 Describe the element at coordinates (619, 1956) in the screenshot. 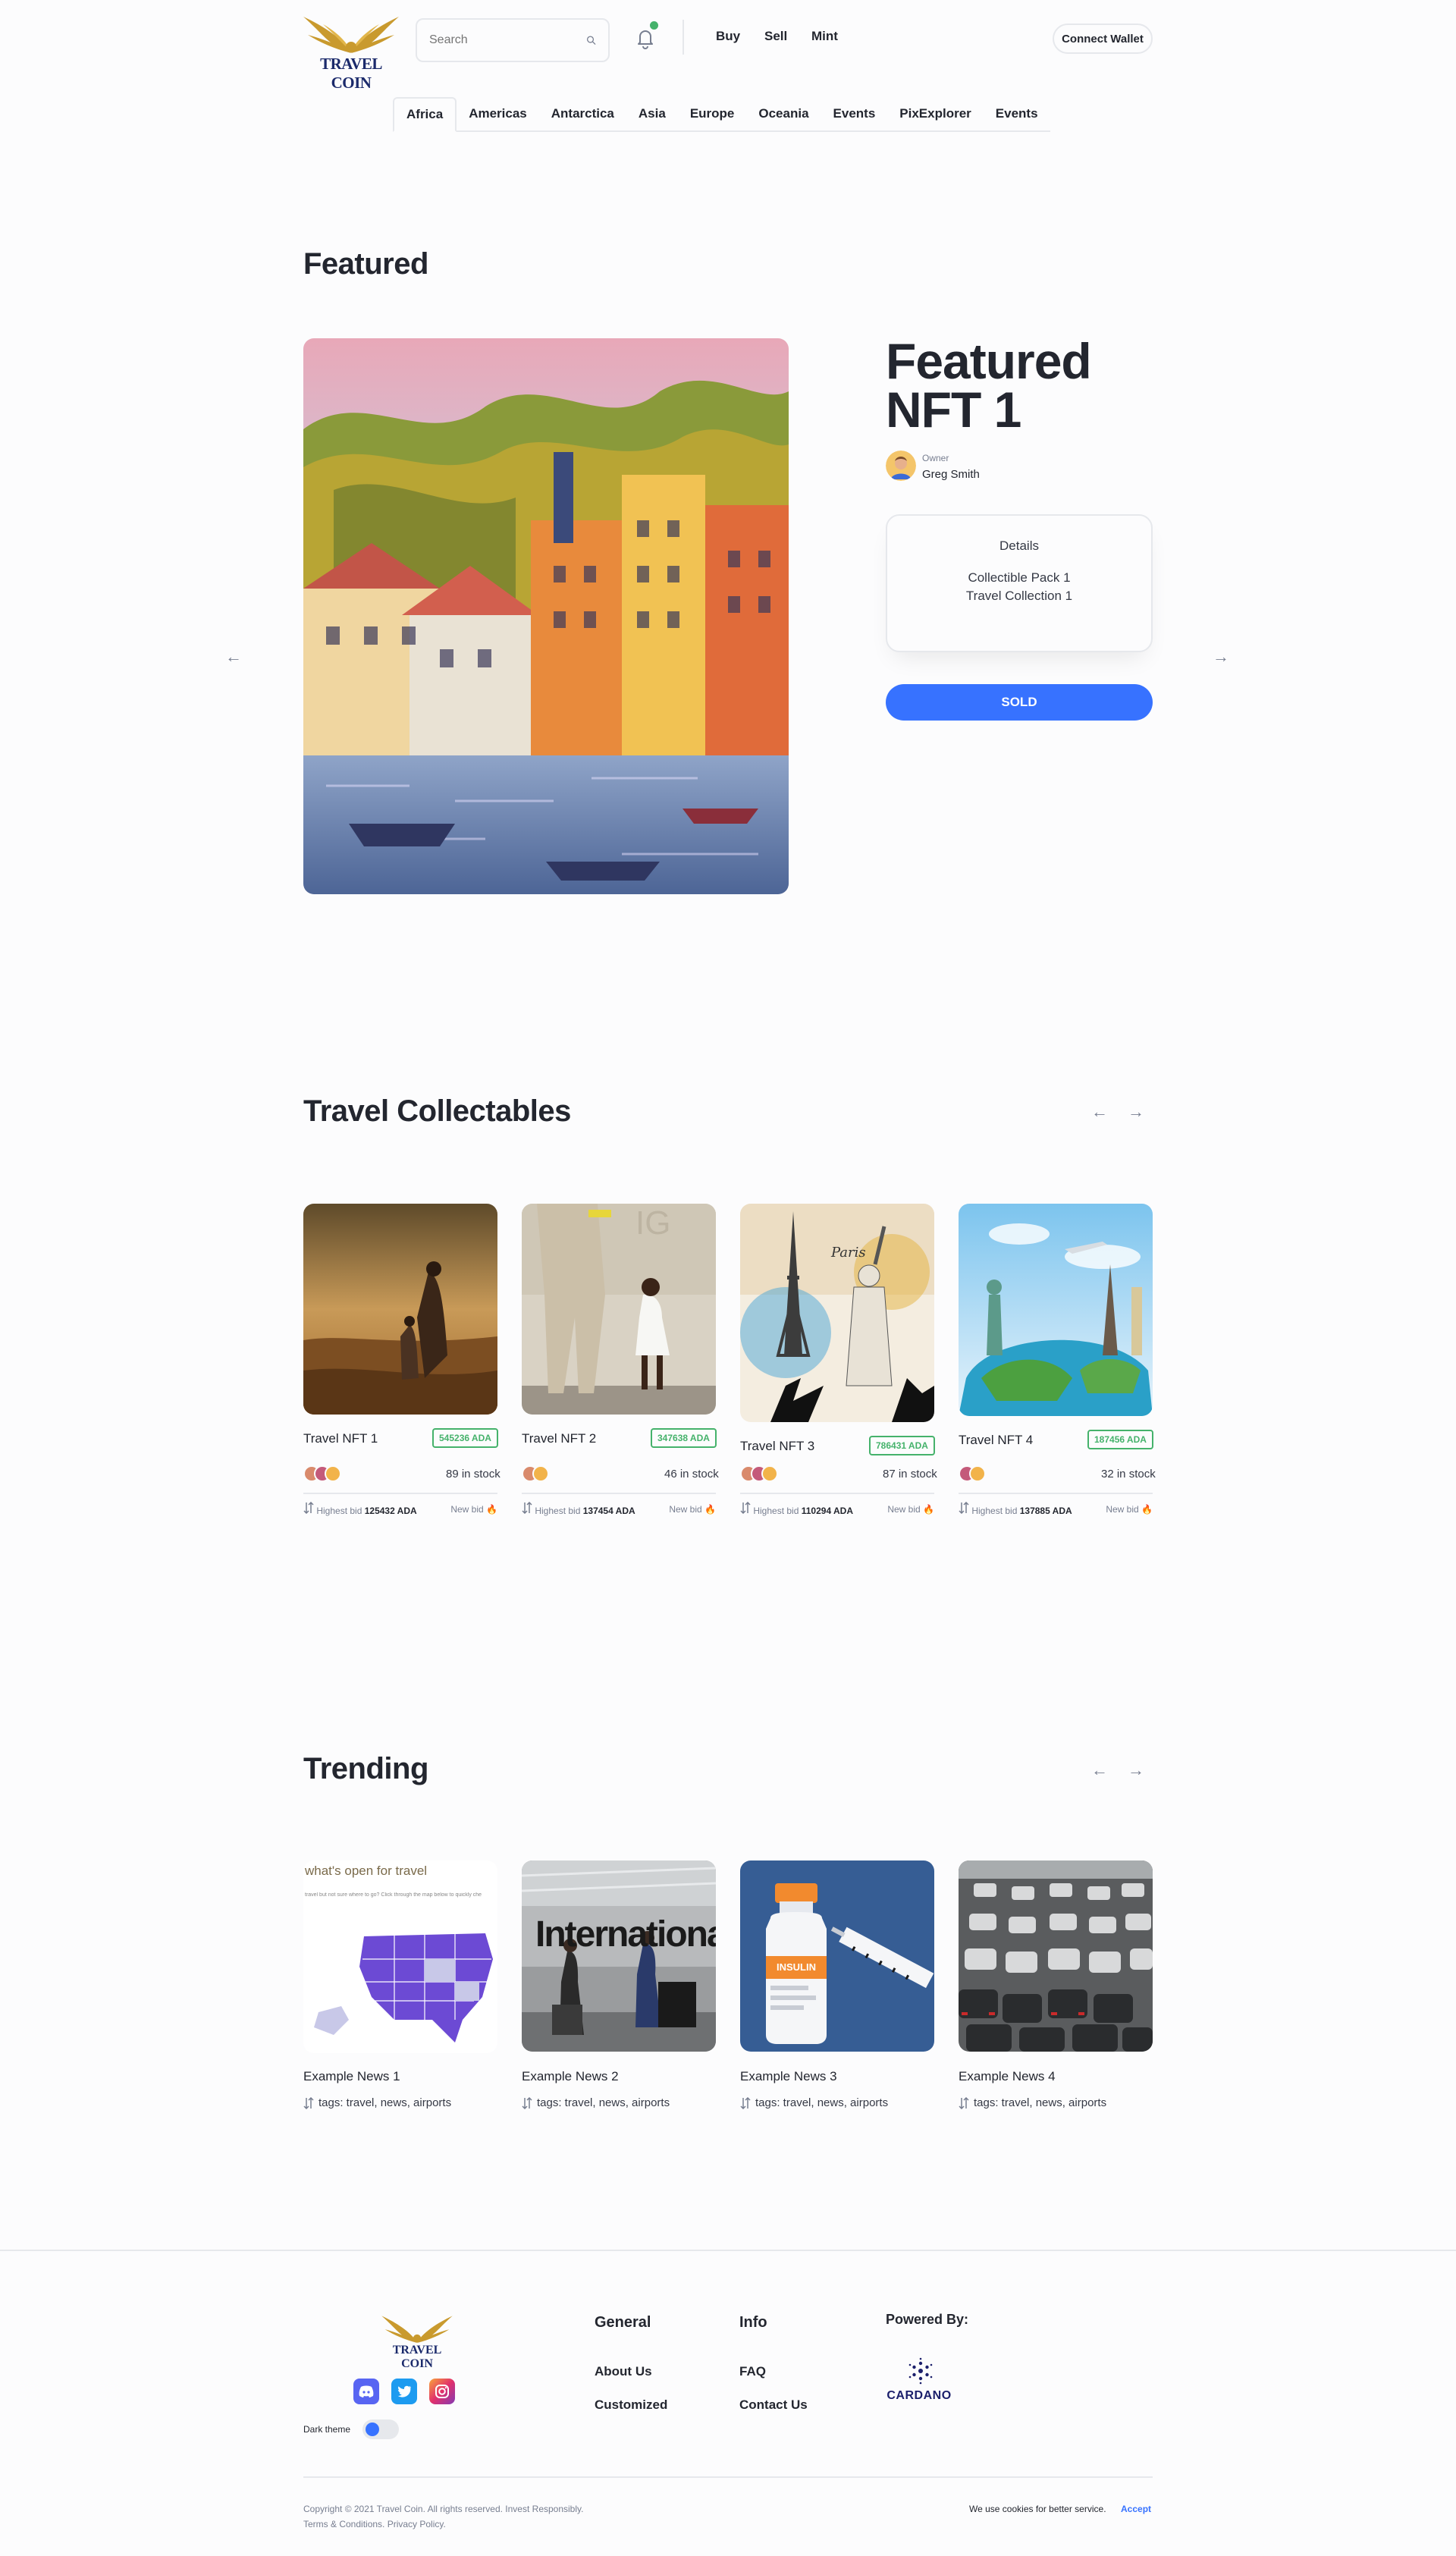

I see `news-card-image: International Arr` at that location.